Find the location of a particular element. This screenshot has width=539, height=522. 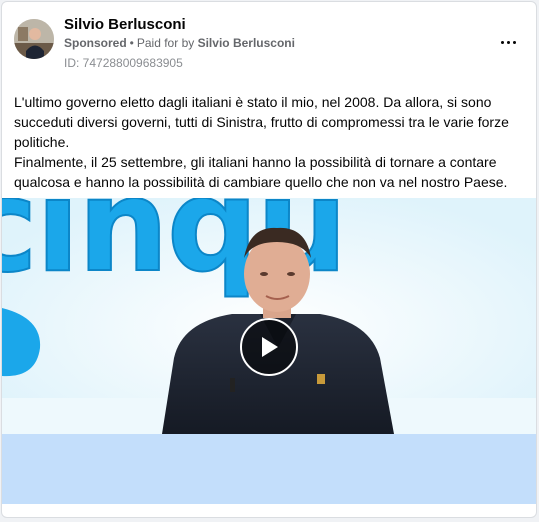

more-options-button is located at coordinates (508, 42).